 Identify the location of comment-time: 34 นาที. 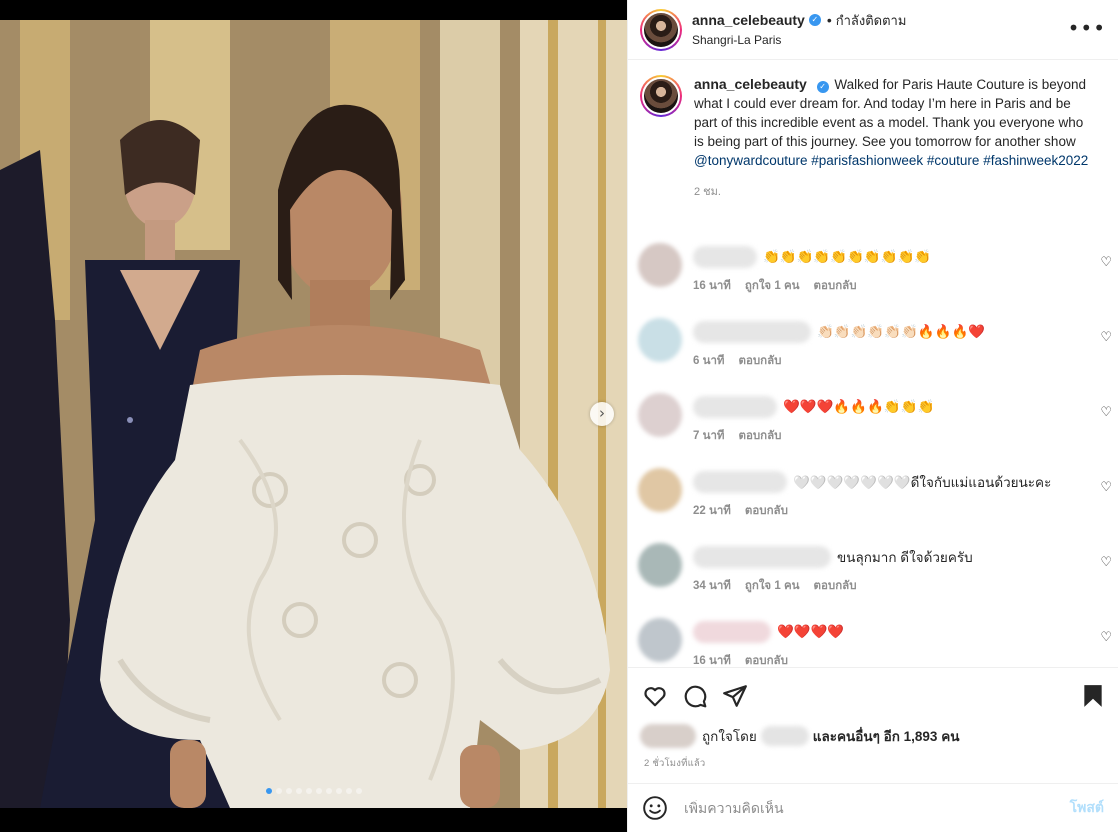
(712, 586).